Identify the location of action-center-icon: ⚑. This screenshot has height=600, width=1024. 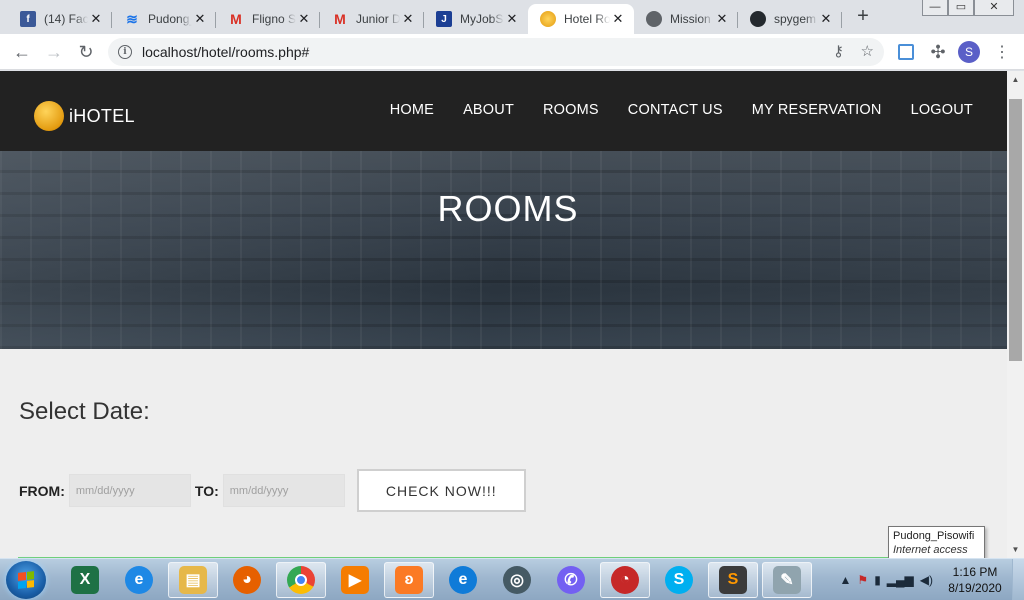
(862, 580).